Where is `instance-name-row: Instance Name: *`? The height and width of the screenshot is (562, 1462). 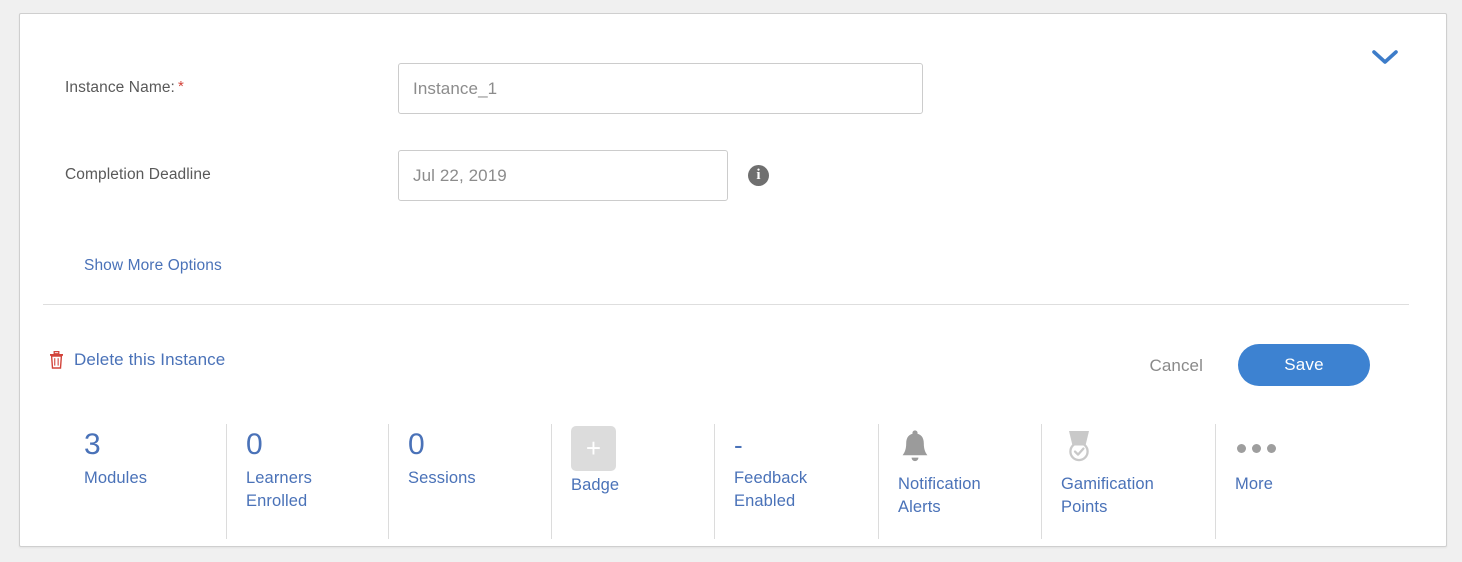 instance-name-row: Instance Name: * is located at coordinates (494, 88).